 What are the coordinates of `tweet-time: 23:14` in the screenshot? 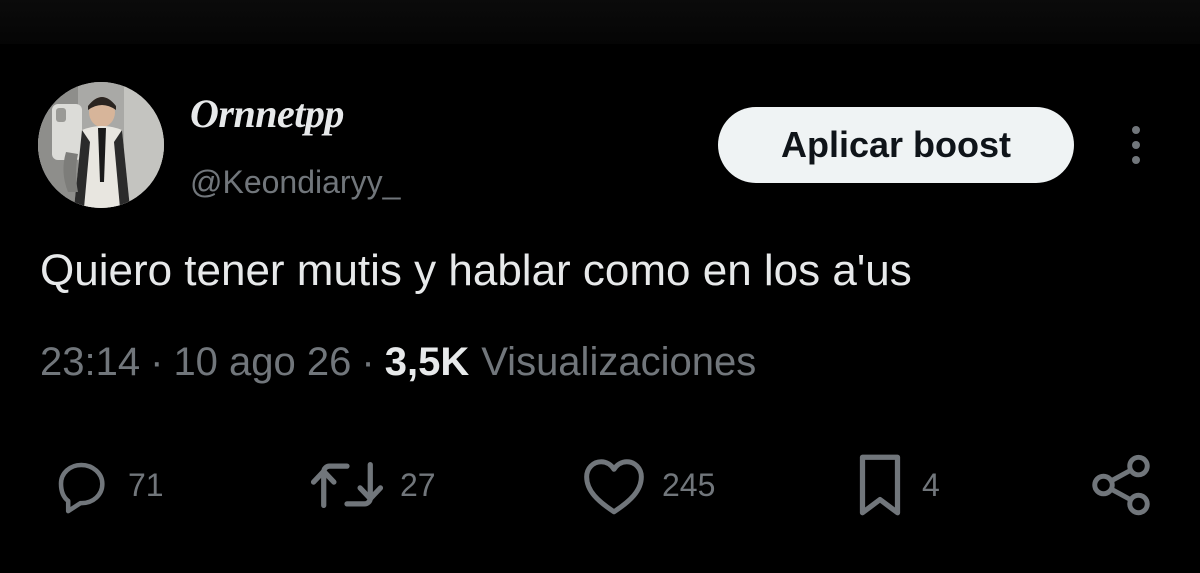 It's located at (90, 362).